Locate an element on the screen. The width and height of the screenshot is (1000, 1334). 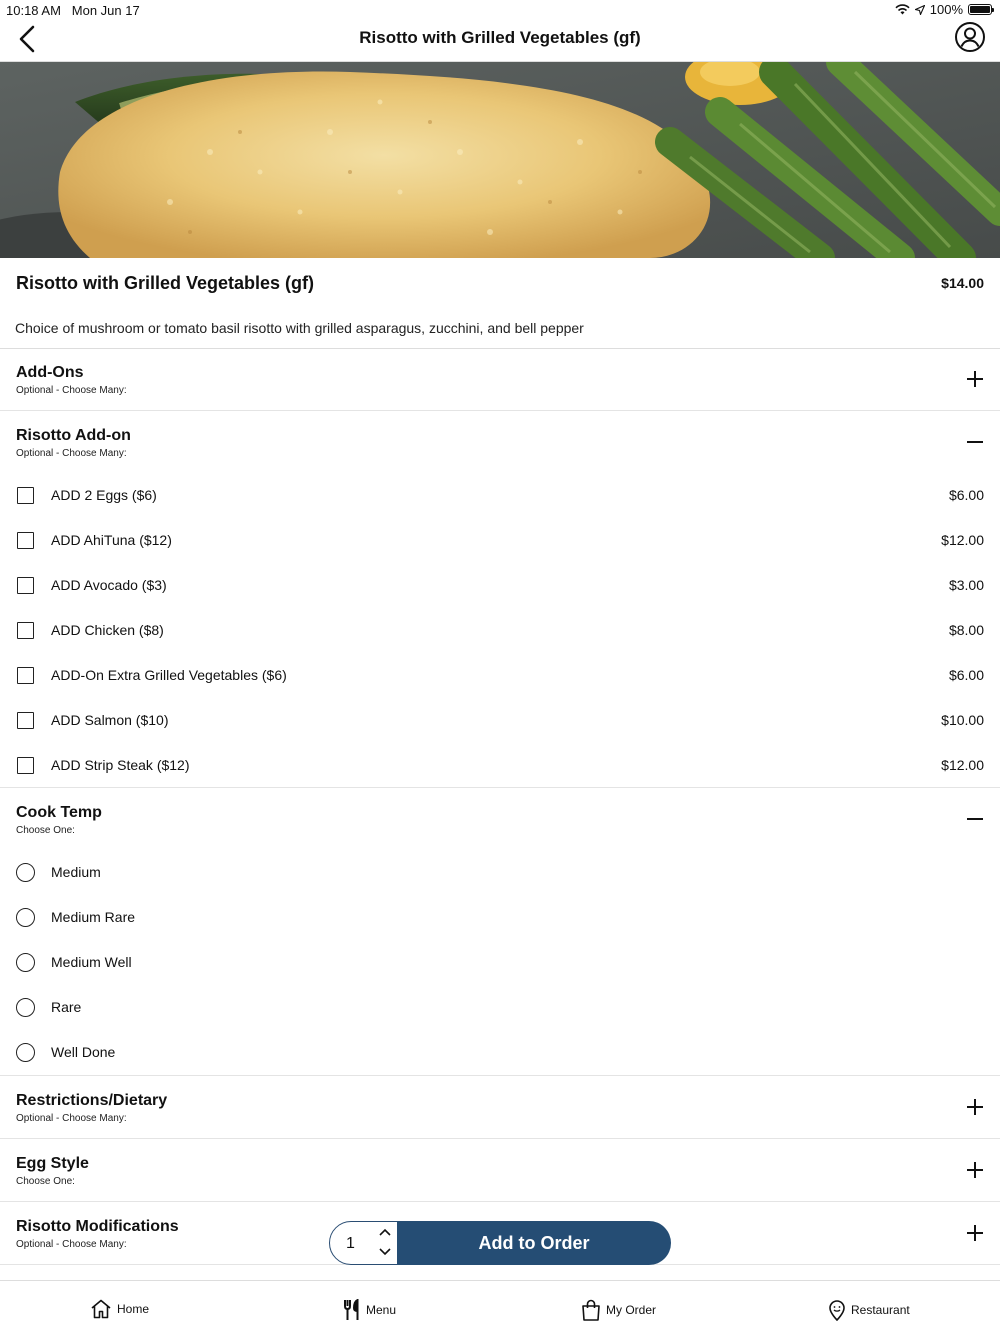
tab-label: My Order is located at coordinates (631, 1310).